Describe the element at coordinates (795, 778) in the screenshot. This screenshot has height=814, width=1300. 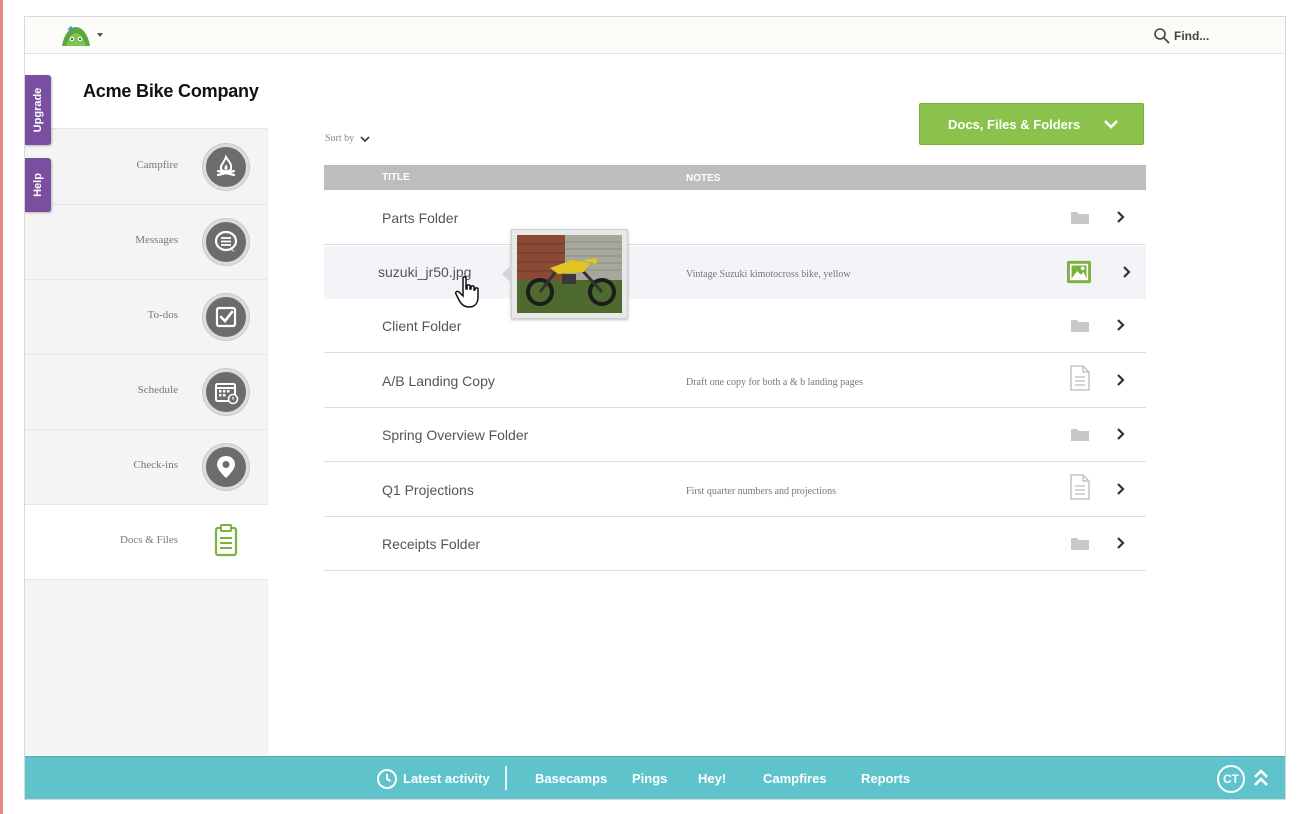
I see `campfires-link: Campfires` at that location.